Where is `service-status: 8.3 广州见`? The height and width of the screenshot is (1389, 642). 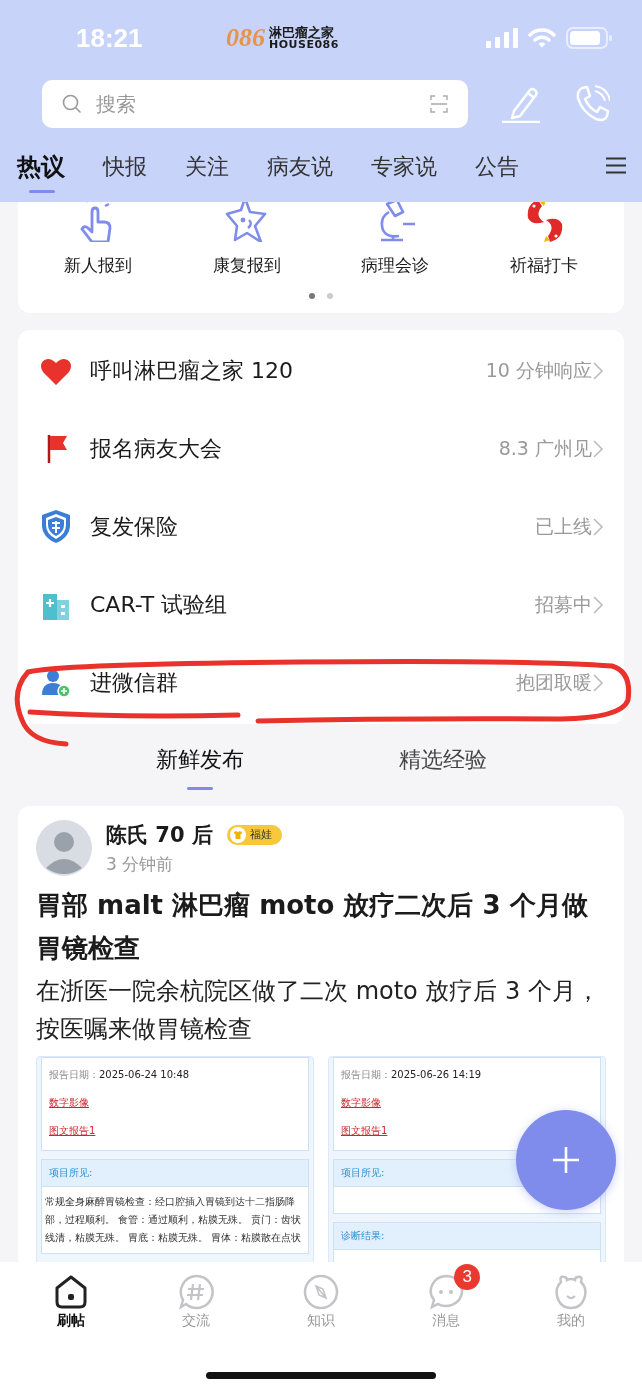
service-status: 8.3 广州见 is located at coordinates (545, 448).